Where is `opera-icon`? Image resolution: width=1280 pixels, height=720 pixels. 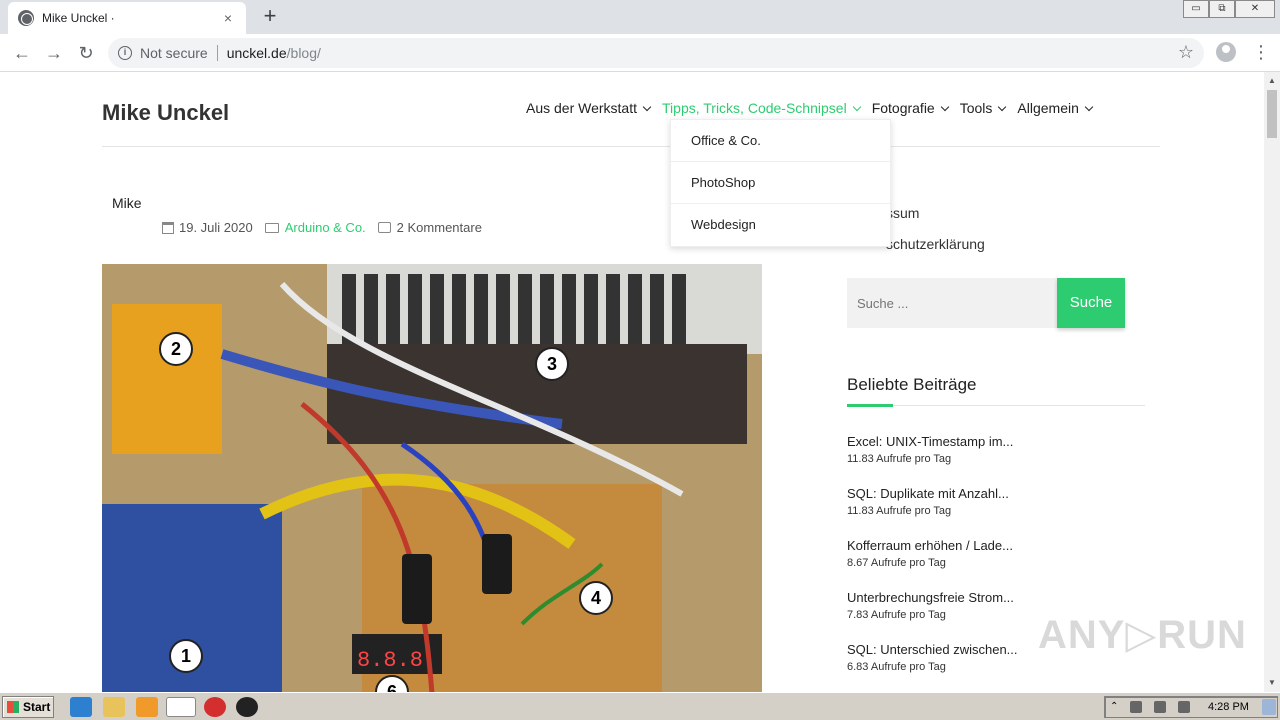
opera-icon is located at coordinates (215, 707).